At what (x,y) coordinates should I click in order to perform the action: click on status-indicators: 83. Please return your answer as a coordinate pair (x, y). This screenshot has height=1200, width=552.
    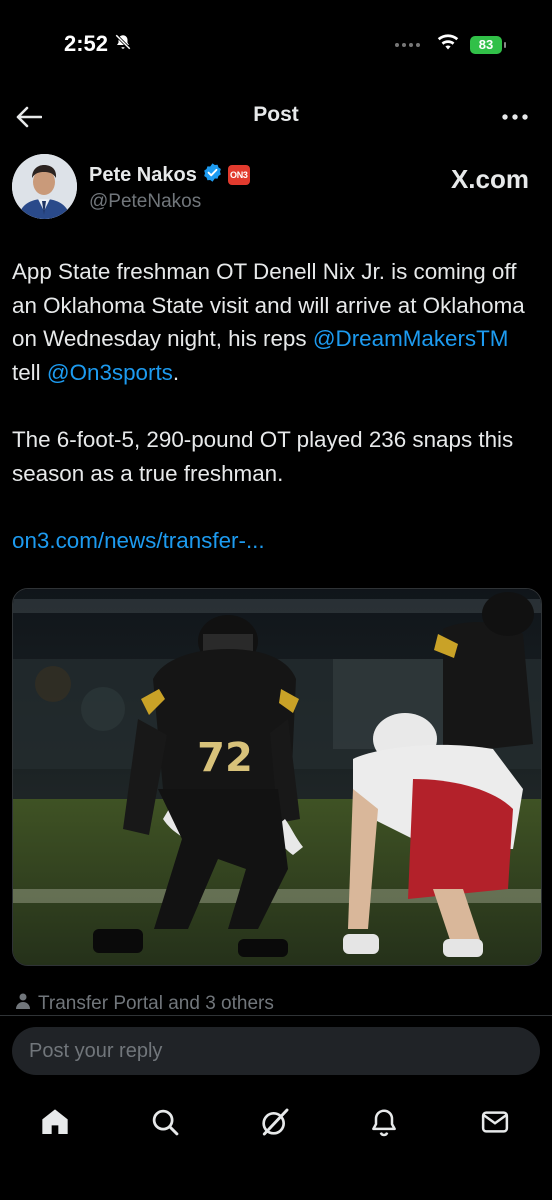
    Looking at the image, I should click on (450, 44).